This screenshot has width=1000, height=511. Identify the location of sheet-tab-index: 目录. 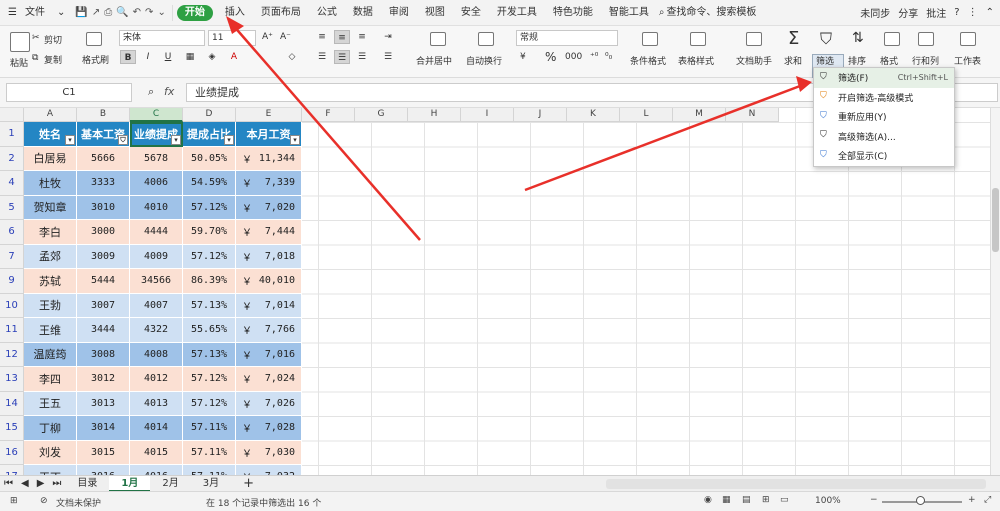
(87, 484).